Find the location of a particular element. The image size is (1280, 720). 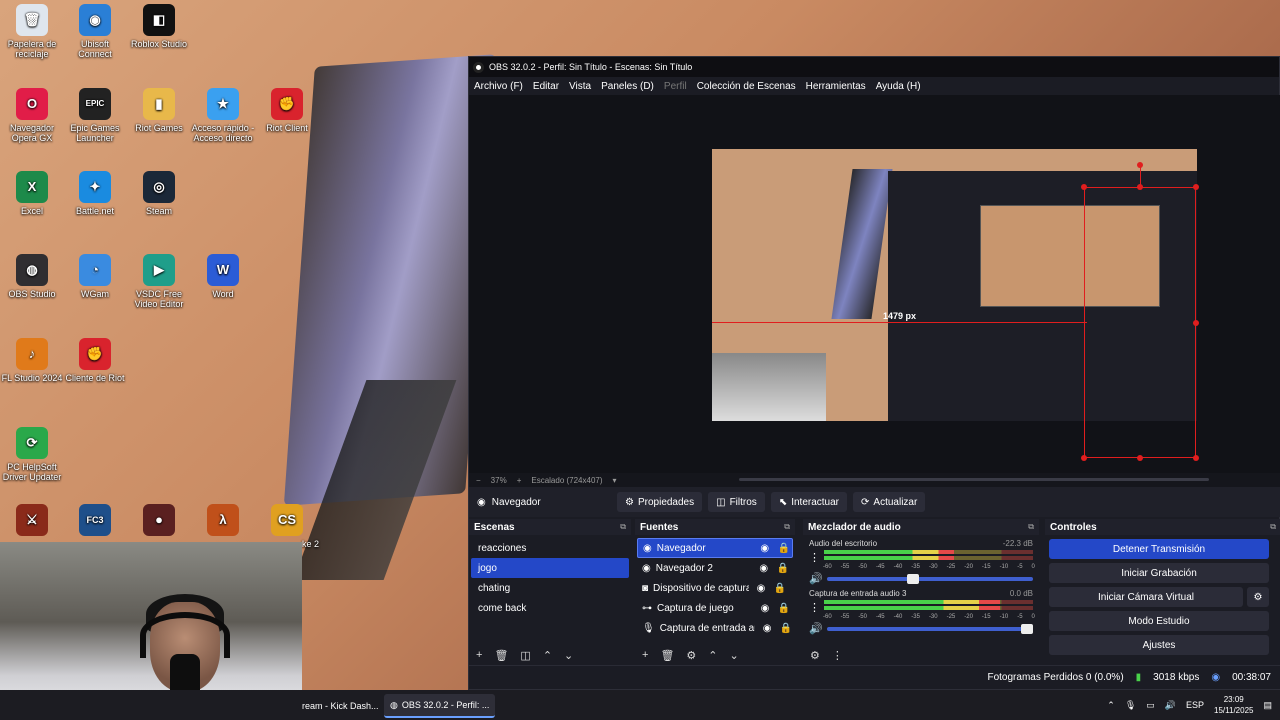

mixer-menu-icon: ⋮ is located at coordinates (837, 655).